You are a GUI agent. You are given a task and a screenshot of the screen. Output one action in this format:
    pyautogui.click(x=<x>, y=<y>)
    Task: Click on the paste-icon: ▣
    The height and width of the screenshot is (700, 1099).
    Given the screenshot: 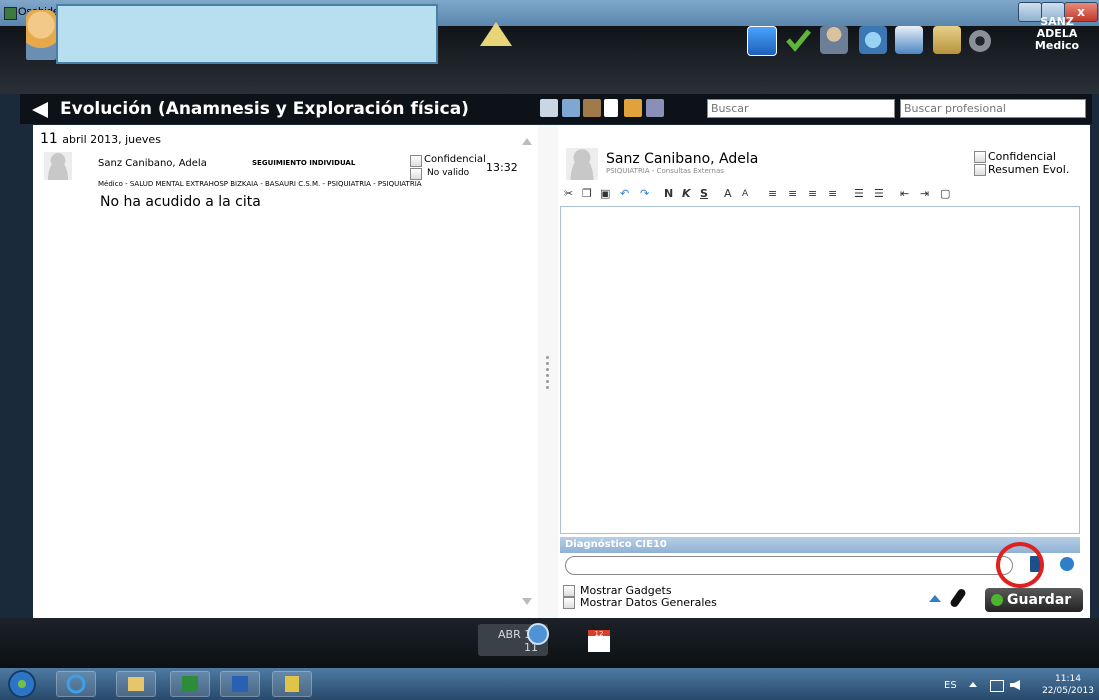 What is the action you would take?
    pyautogui.click(x=605, y=194)
    